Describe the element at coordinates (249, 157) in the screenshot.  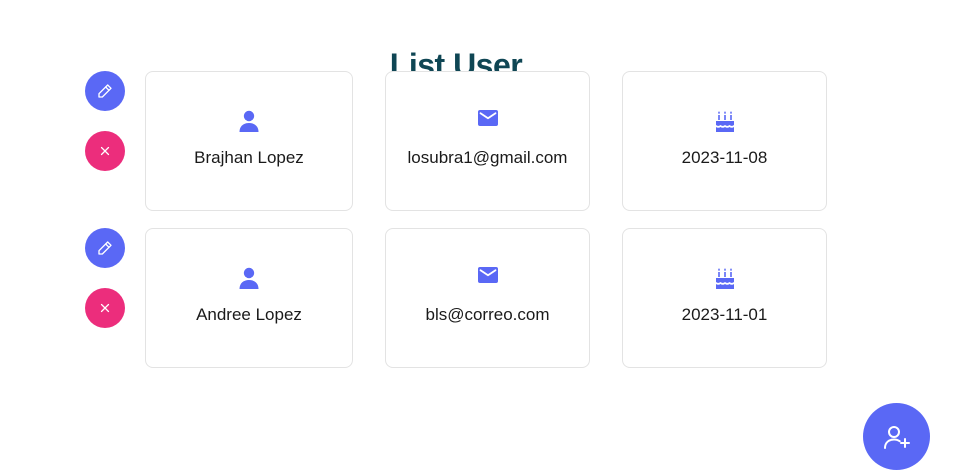
I see `user-name: Brajhan Lopez` at that location.